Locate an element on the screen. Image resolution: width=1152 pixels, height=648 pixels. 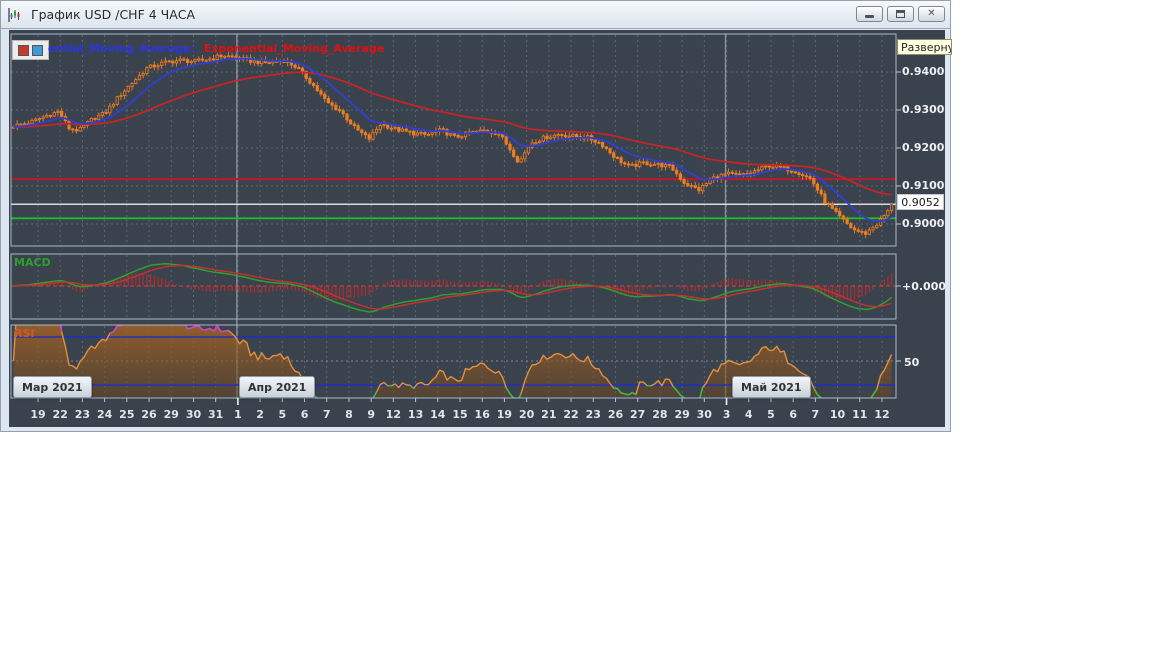
toggle-ma-red-button is located at coordinates (23, 50).